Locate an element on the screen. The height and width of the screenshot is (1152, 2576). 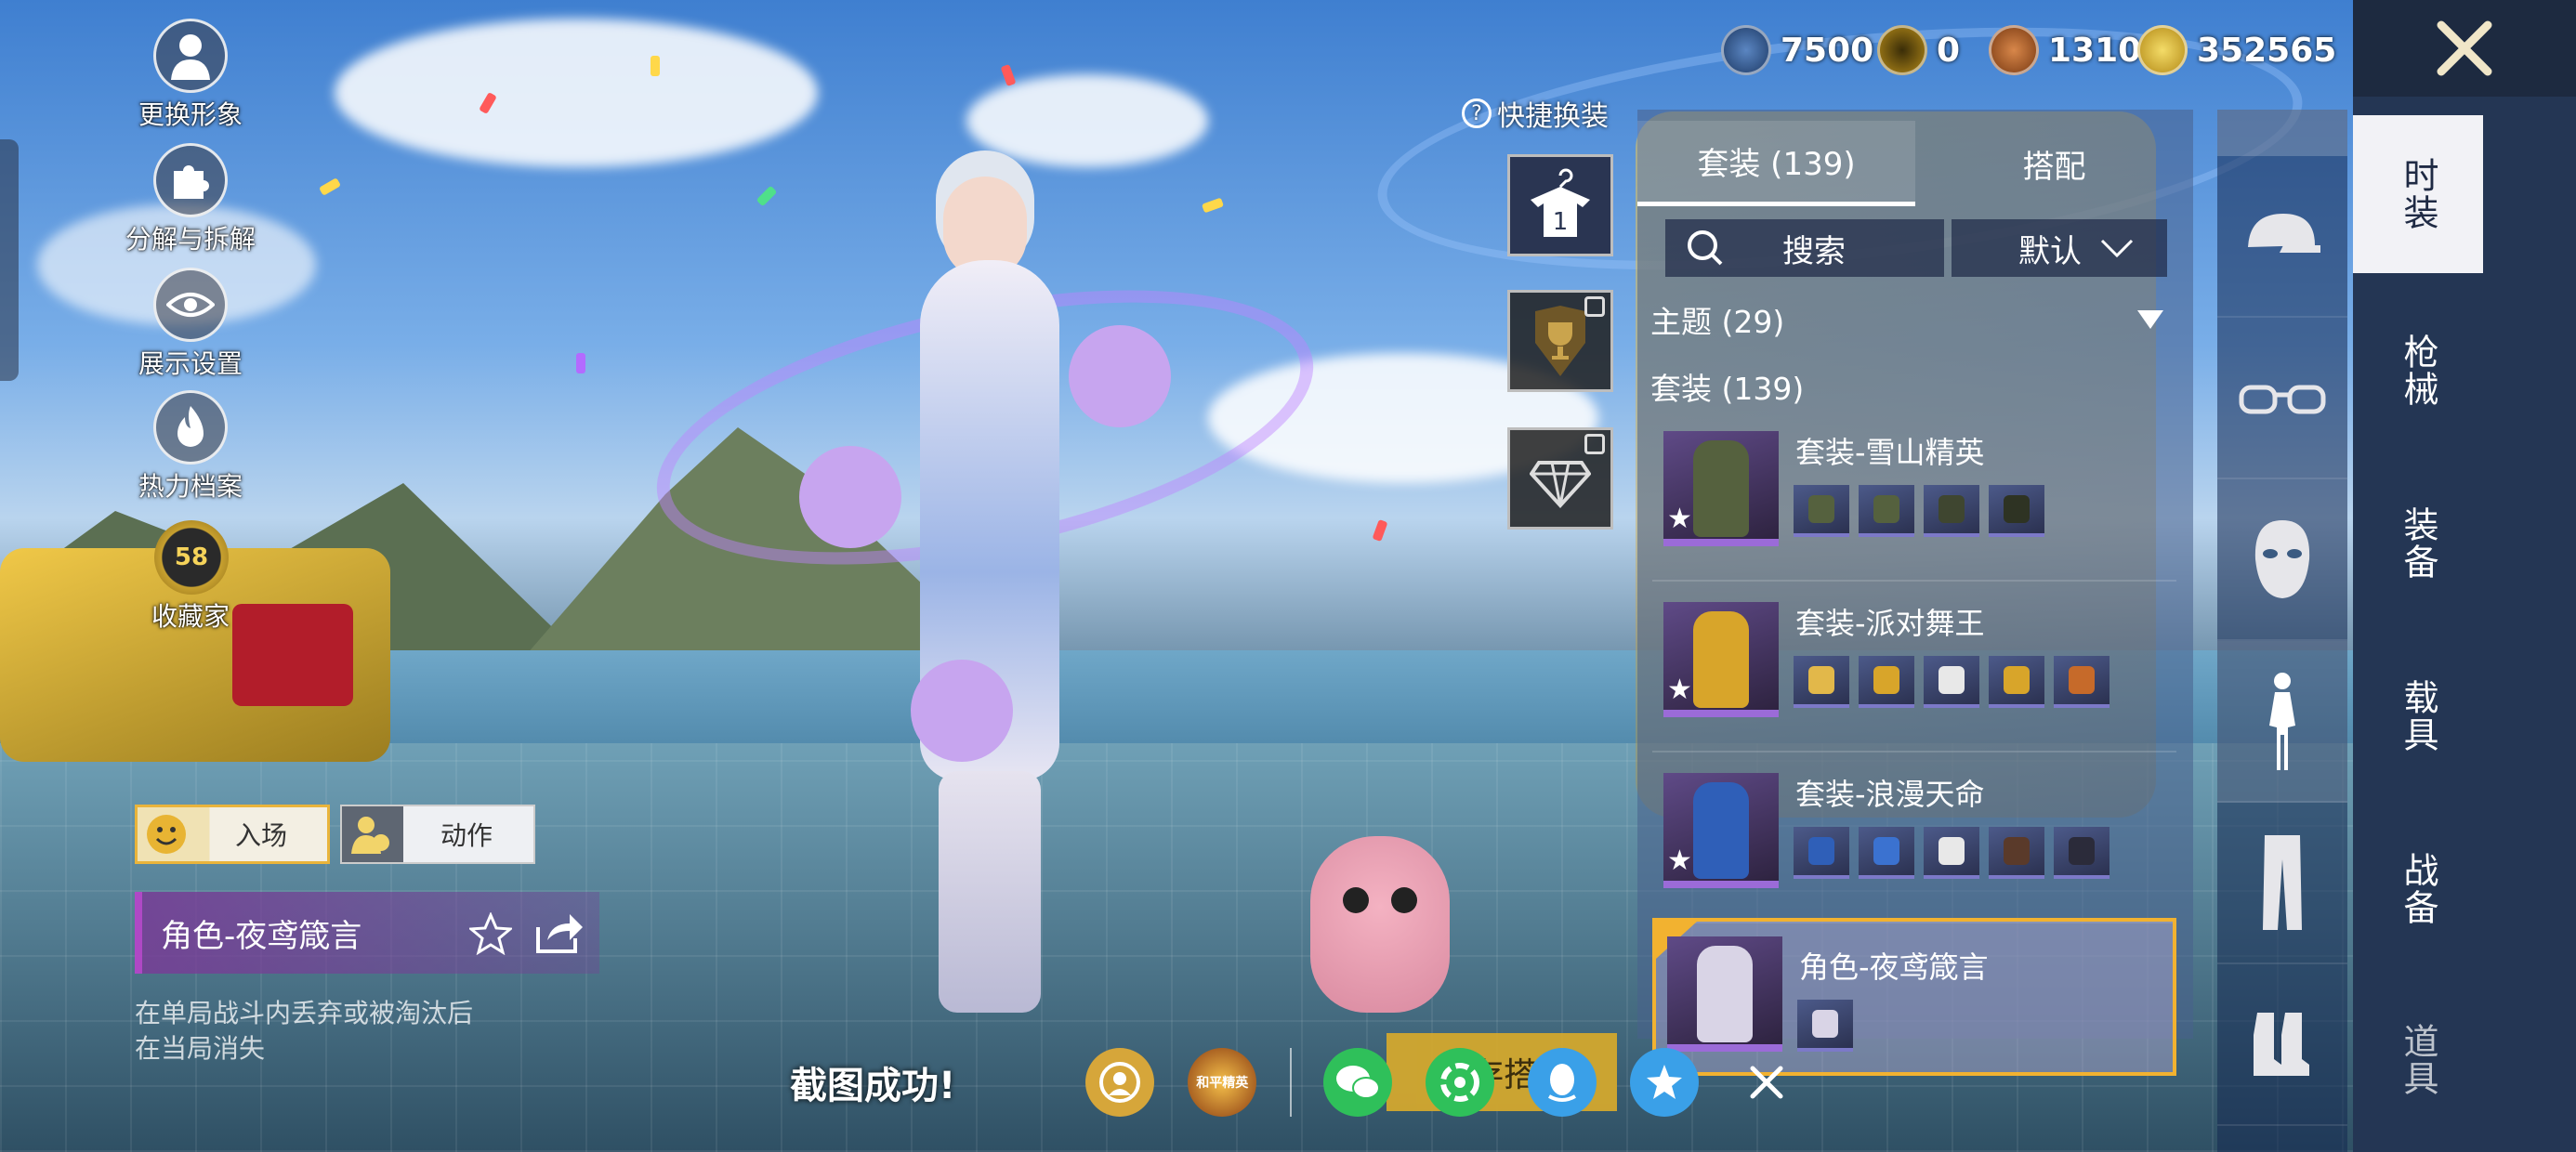
sunglasses-icon is located at coordinates (2282, 398).